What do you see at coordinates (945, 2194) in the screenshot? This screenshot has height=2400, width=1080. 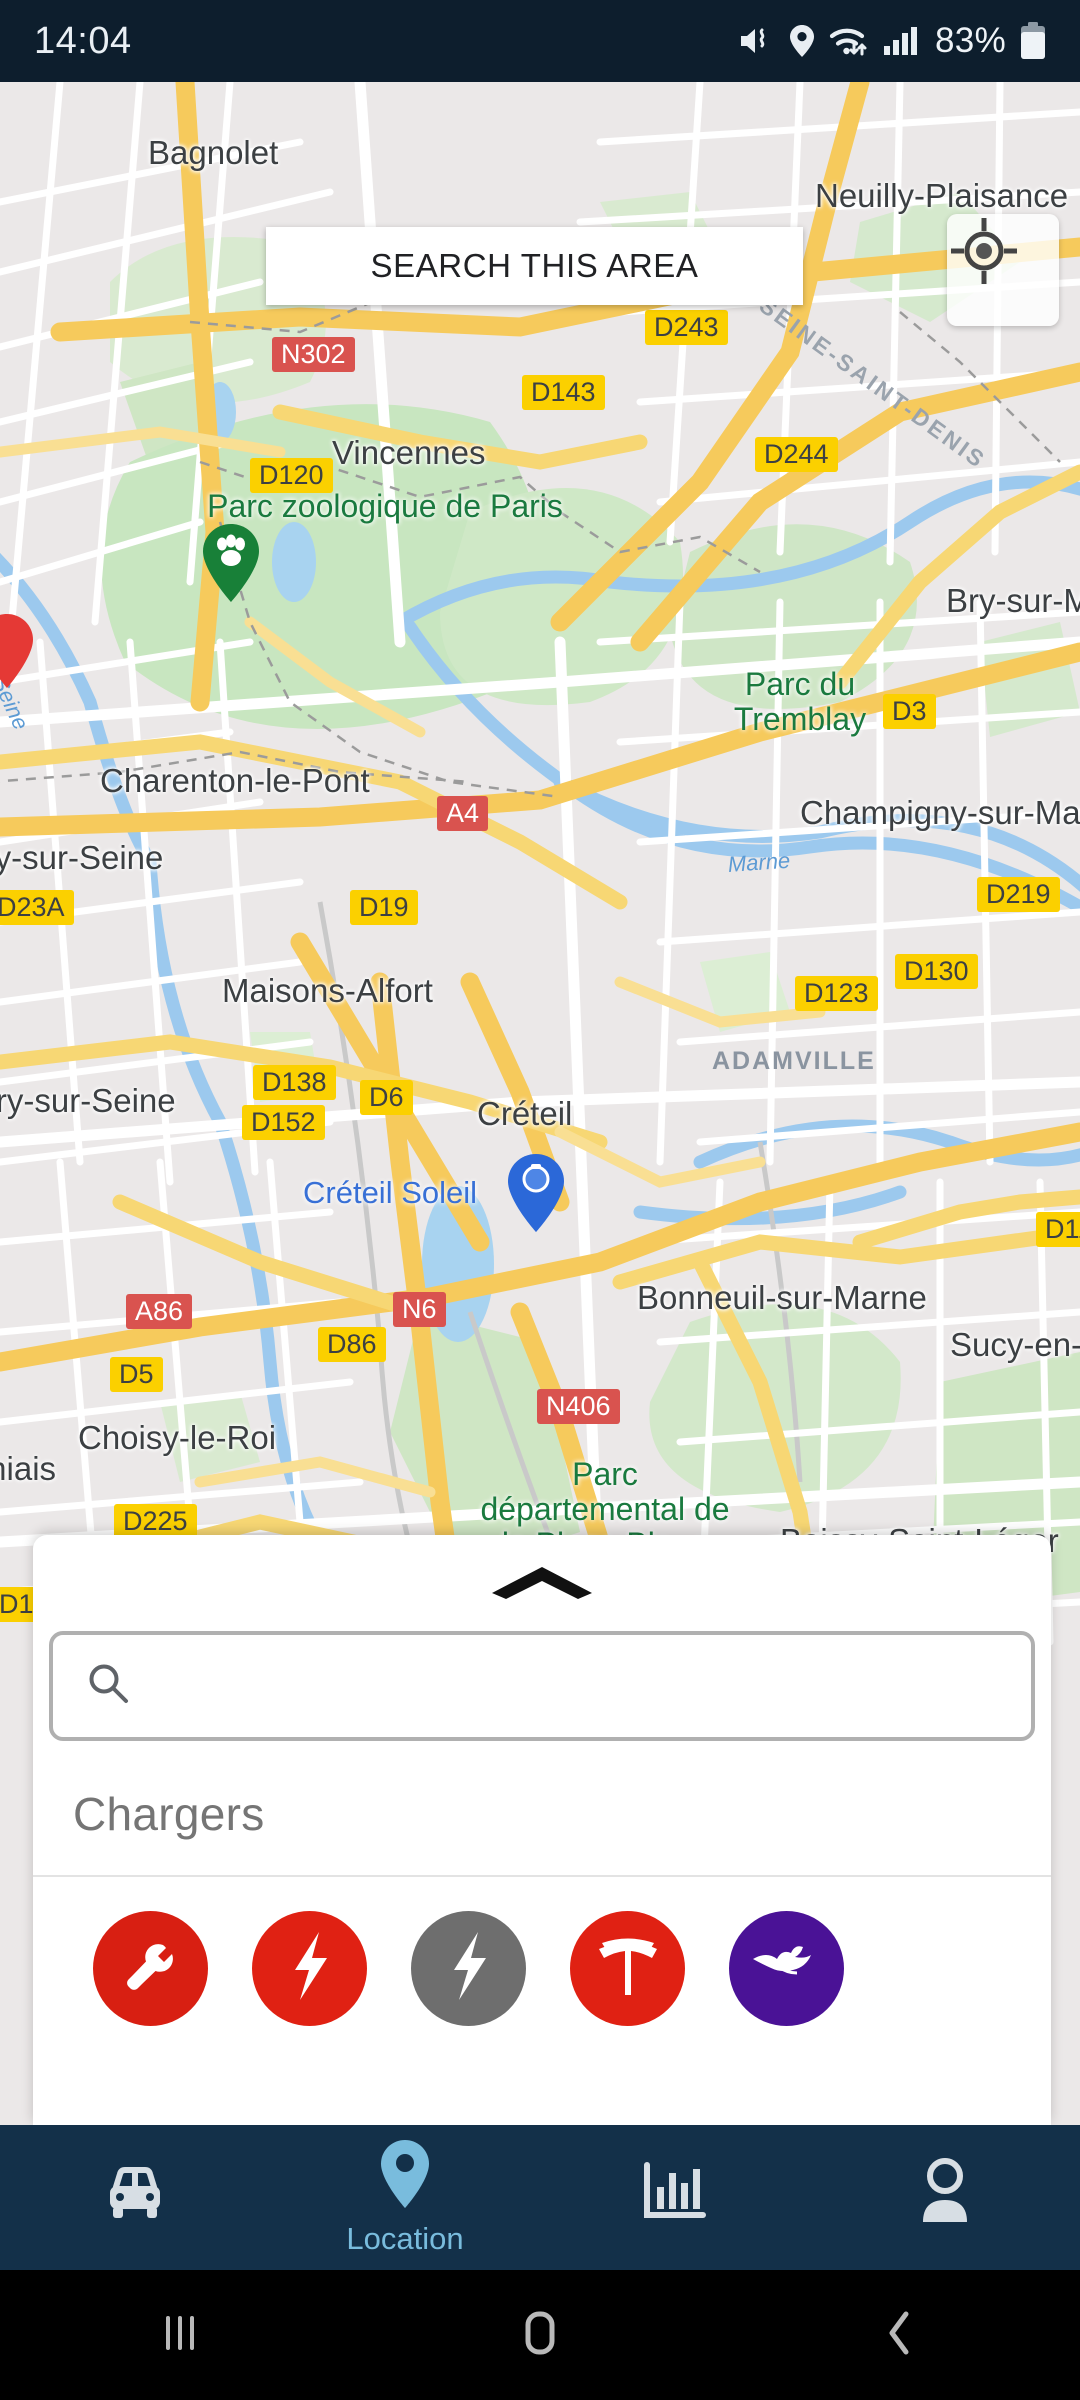 I see `person-icon` at bounding box center [945, 2194].